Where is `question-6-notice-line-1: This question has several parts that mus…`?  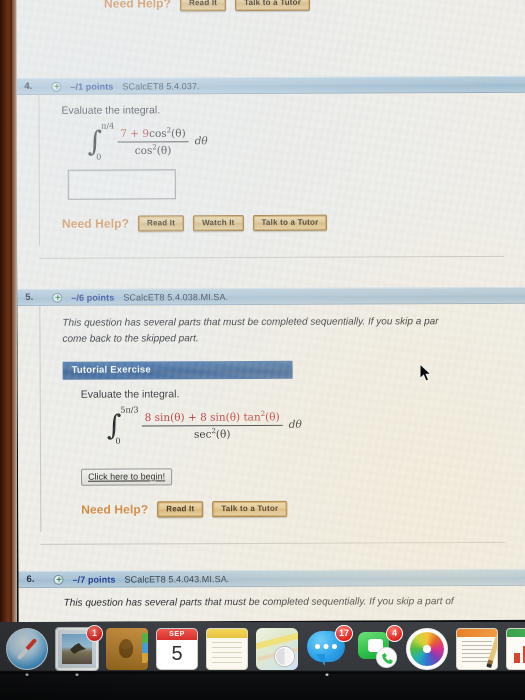
question-6-notice-line-1: This question has several parts that mus… is located at coordinates (258, 602).